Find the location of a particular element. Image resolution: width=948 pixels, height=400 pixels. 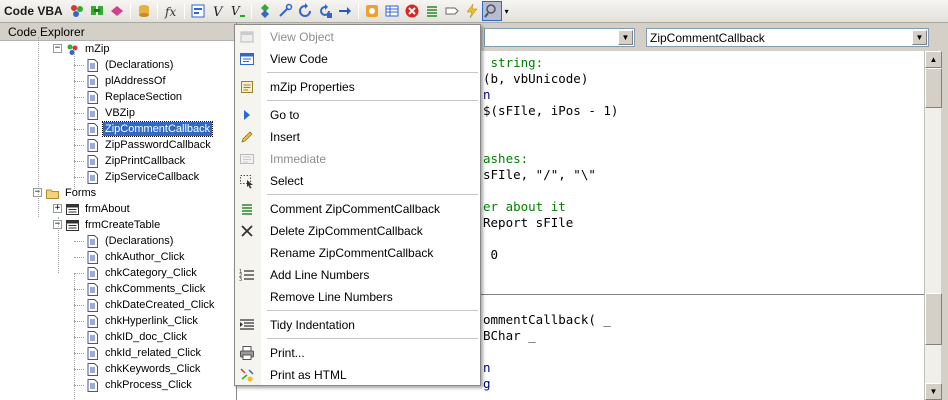

list-button is located at coordinates (432, 11).